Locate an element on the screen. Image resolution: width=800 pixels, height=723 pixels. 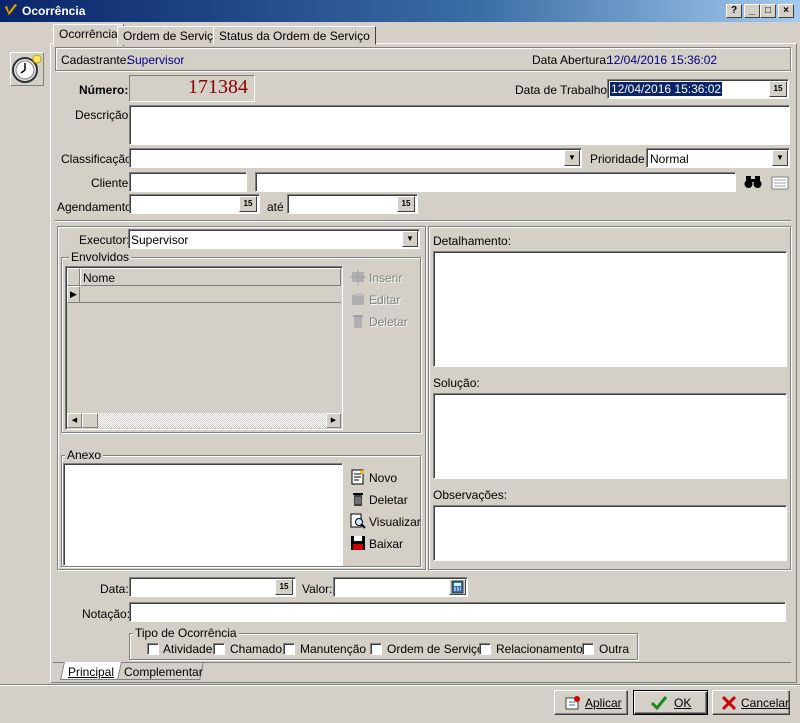
executor-value: Supervisor is located at coordinates (160, 240).